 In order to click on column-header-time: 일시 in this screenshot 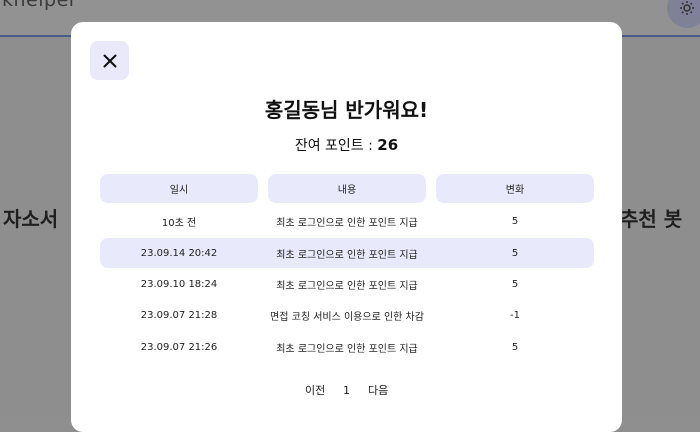, I will do `click(179, 188)`.